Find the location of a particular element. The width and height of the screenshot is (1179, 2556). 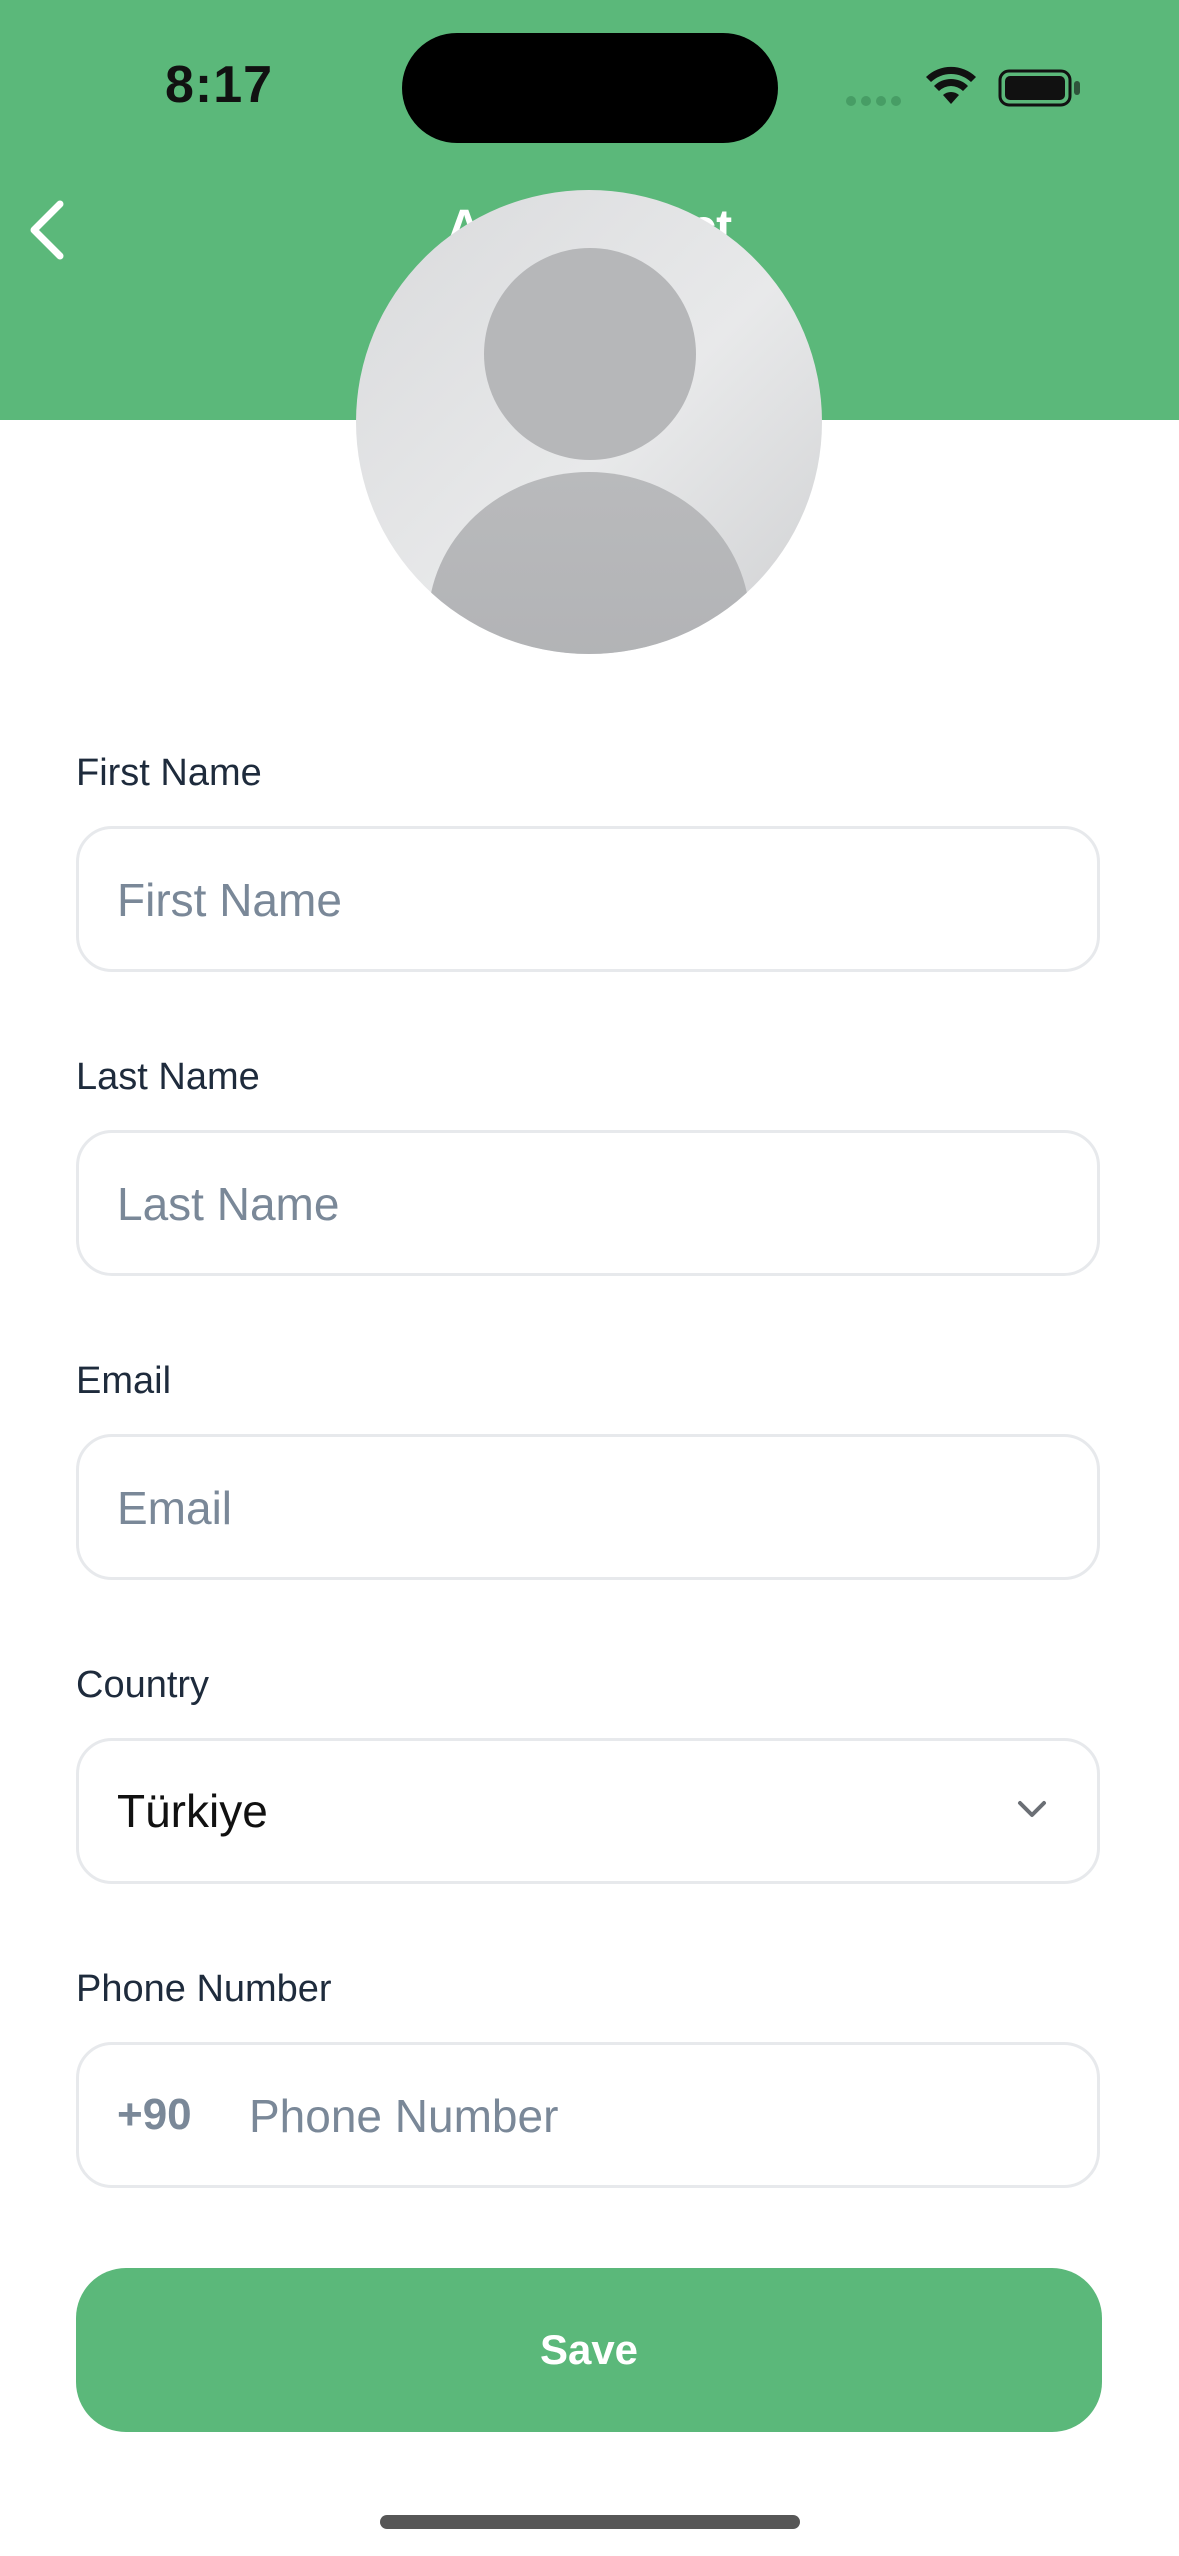

first-name-input is located at coordinates (587, 900).